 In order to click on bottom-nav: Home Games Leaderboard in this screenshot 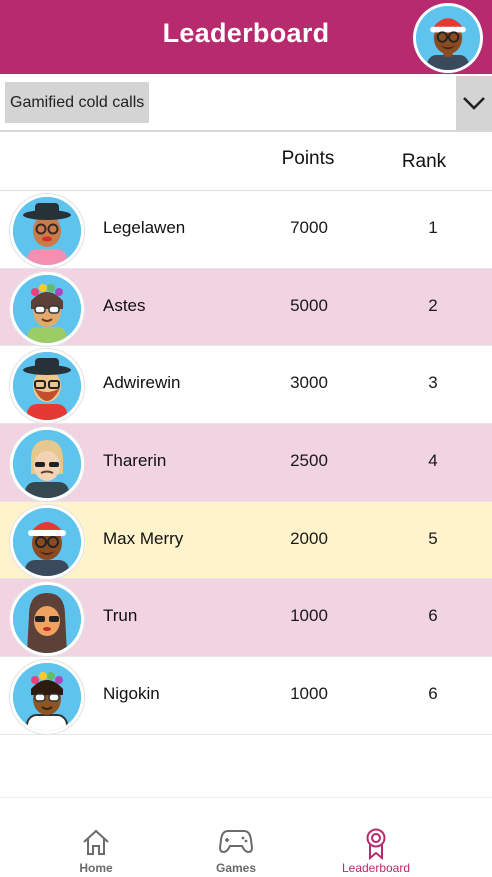, I will do `click(246, 837)`.